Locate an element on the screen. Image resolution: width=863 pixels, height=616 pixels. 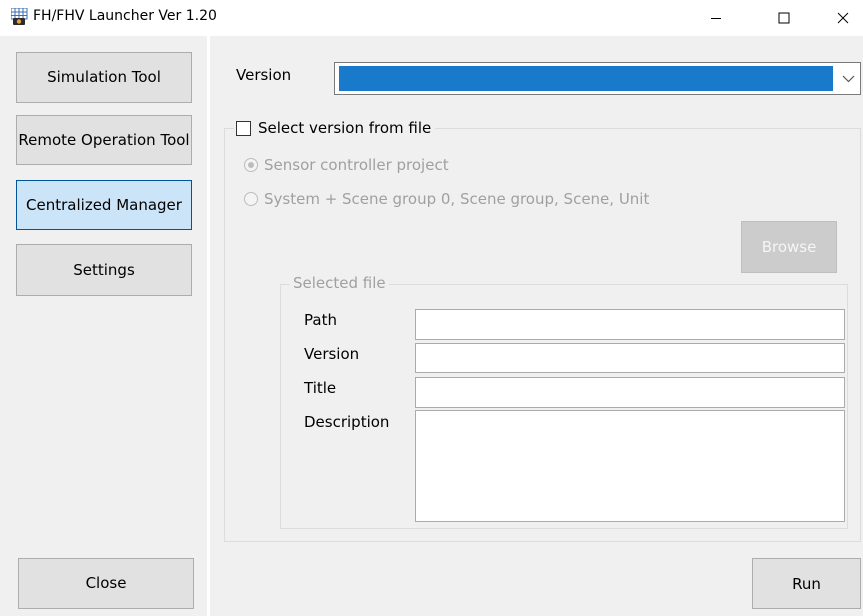
path-field is located at coordinates (630, 324).